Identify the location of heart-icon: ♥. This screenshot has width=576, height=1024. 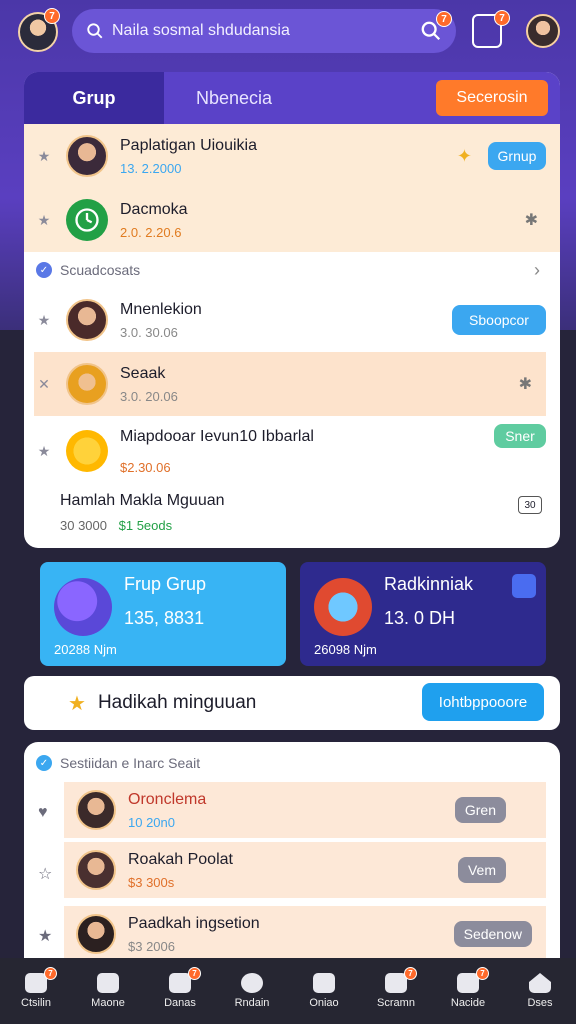
(43, 813).